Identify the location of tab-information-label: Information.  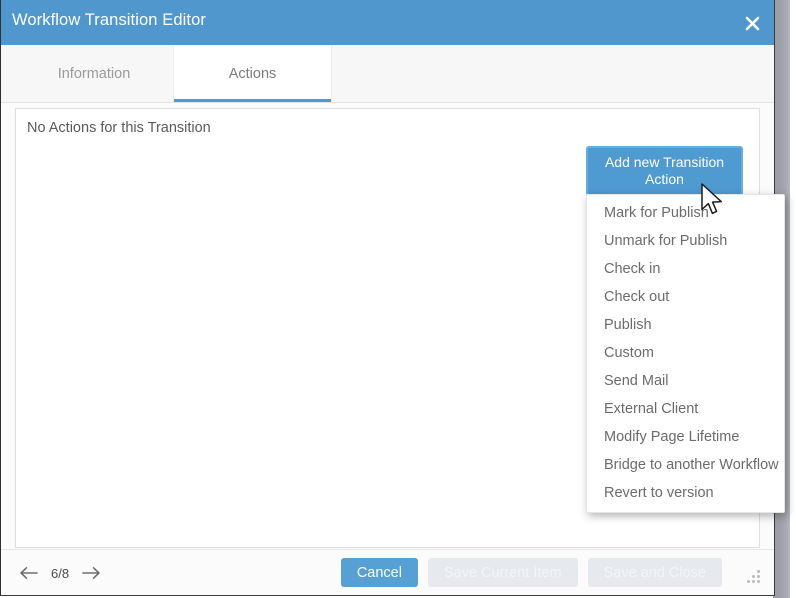
(94, 73).